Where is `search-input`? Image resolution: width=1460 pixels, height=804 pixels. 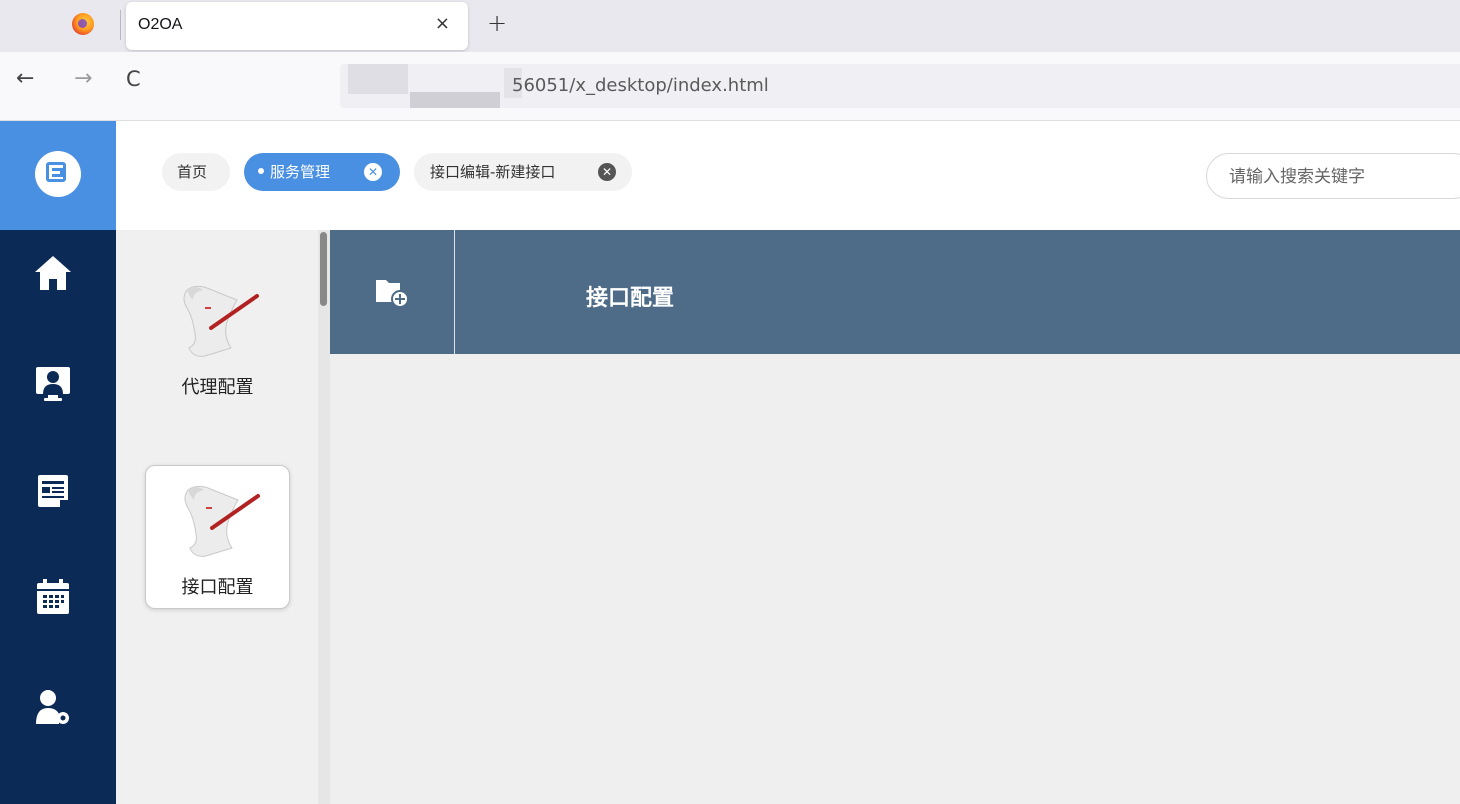
search-input is located at coordinates (1339, 177).